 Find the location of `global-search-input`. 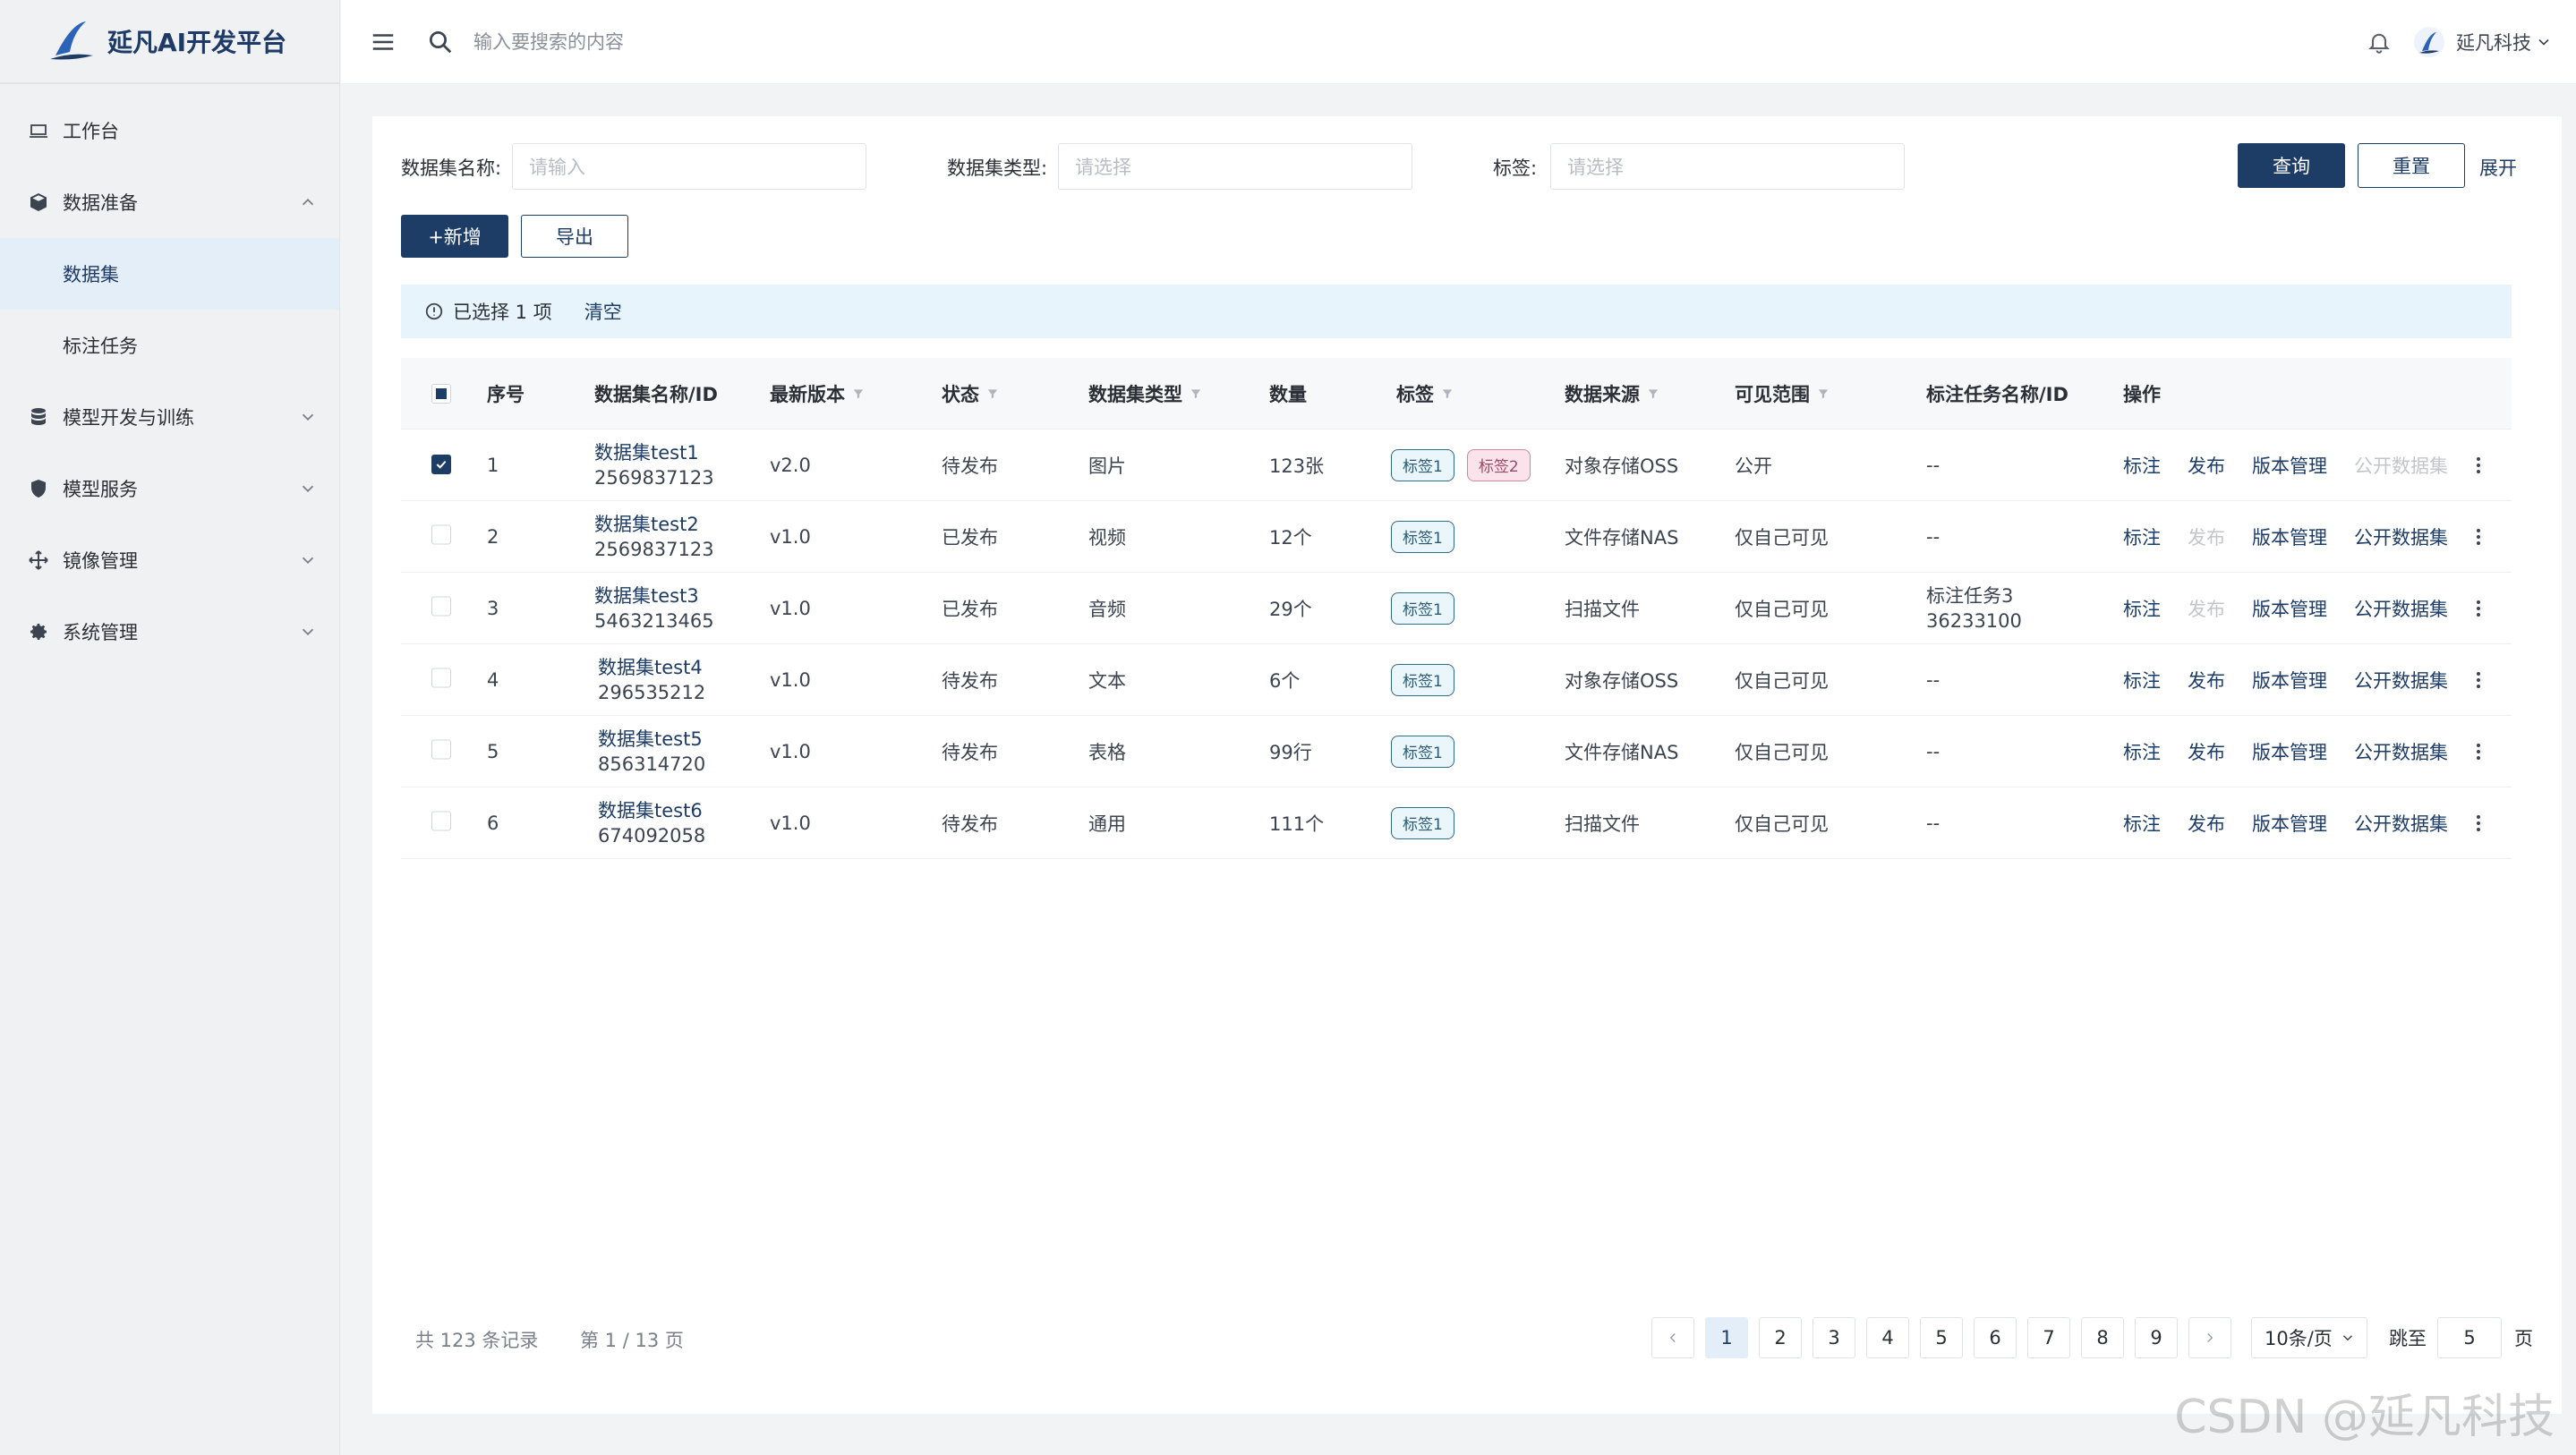

global-search-input is located at coordinates (697, 41).